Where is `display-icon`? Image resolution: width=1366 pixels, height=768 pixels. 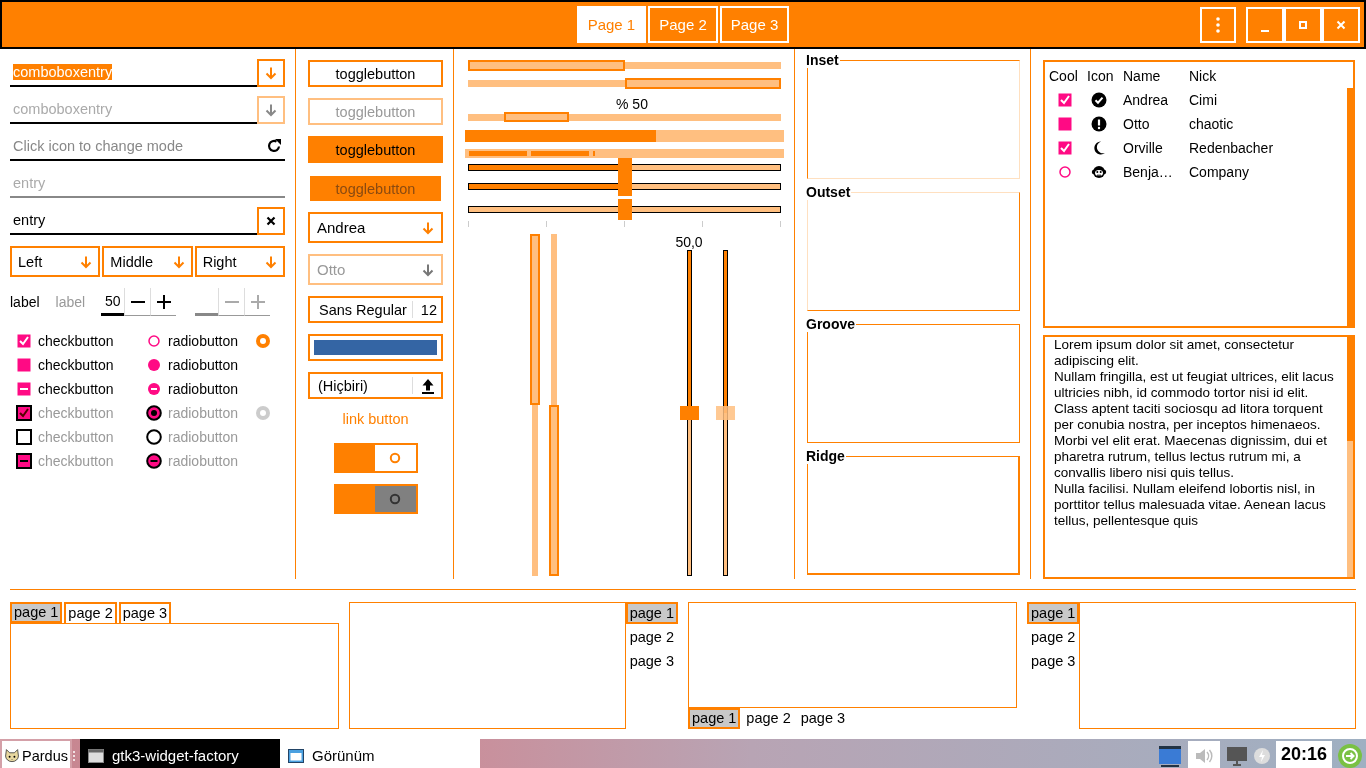 display-icon is located at coordinates (1236, 755).